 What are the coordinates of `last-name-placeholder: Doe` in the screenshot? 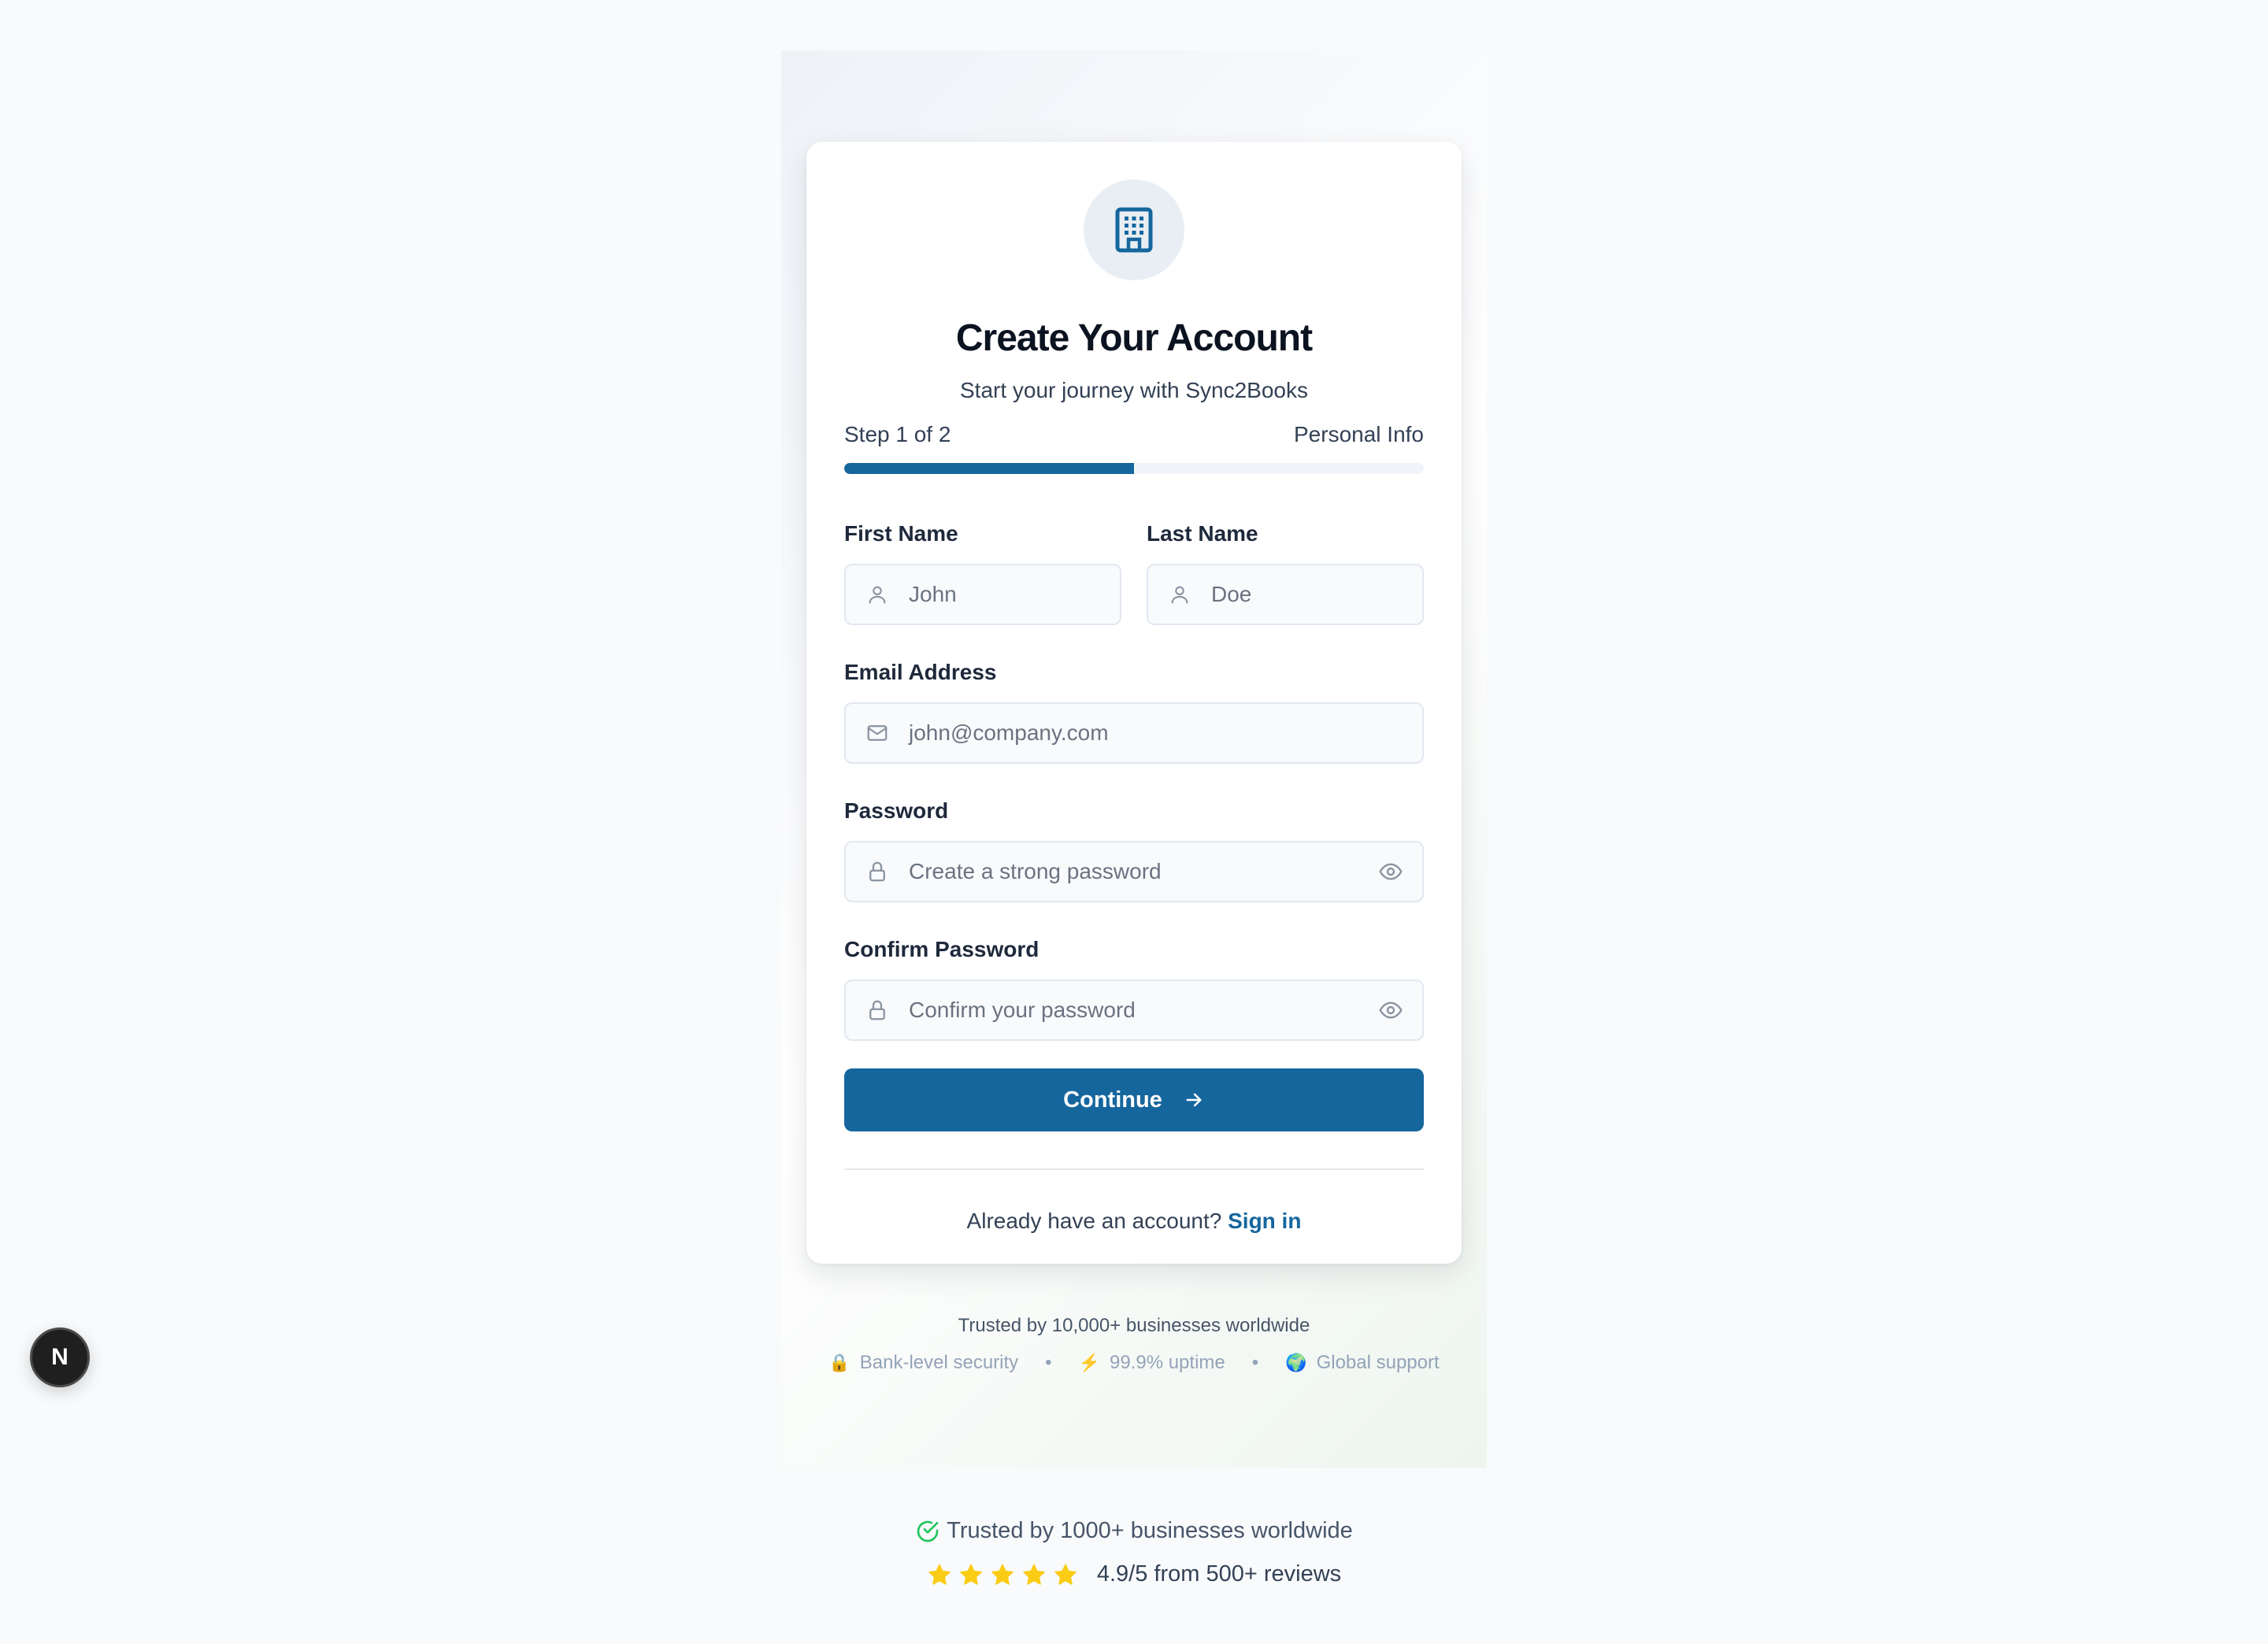 It's located at (1231, 594).